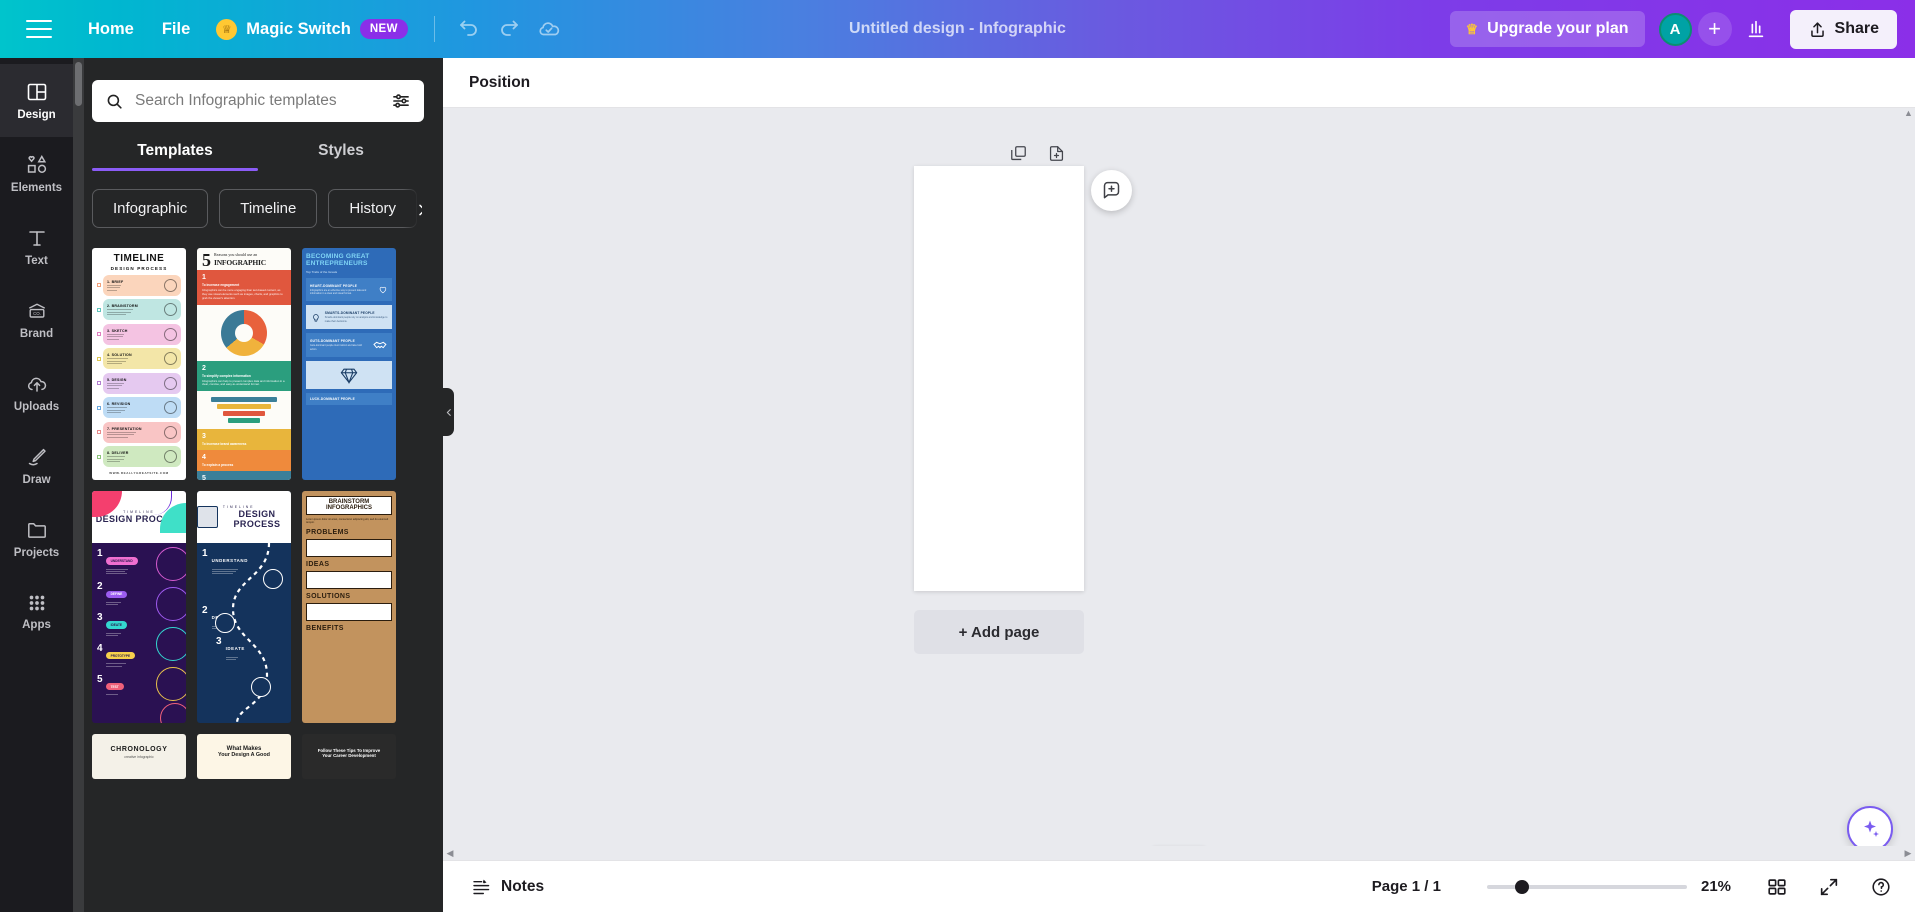 The width and height of the screenshot is (1915, 912). I want to click on template-card-what-makes-your-design-good: What Makes Your Design A Good, so click(244, 756).